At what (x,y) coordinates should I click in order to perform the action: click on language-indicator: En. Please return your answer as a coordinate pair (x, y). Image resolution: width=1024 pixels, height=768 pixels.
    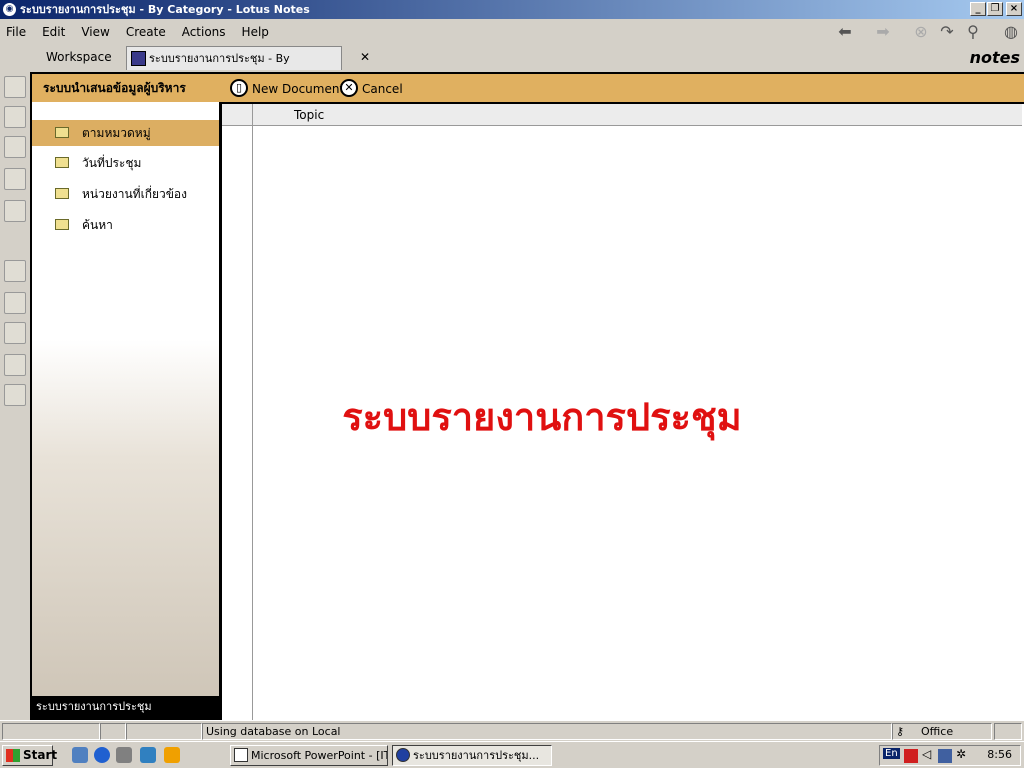
    Looking at the image, I should click on (891, 753).